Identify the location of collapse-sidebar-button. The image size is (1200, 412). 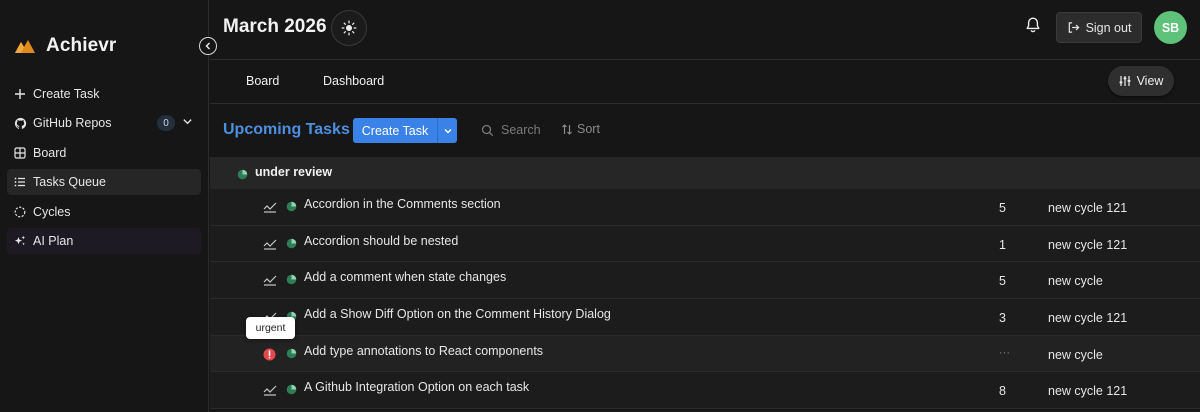
(208, 46).